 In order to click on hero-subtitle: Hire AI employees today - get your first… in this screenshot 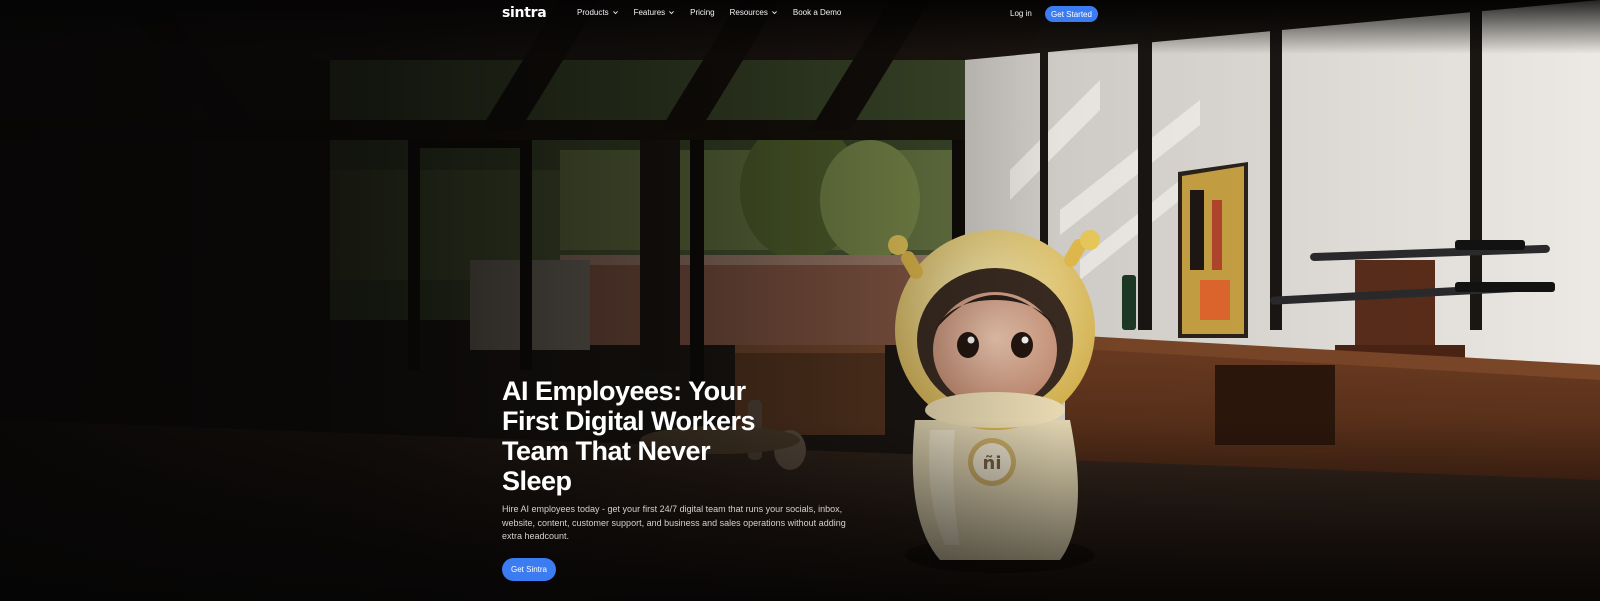, I will do `click(674, 522)`.